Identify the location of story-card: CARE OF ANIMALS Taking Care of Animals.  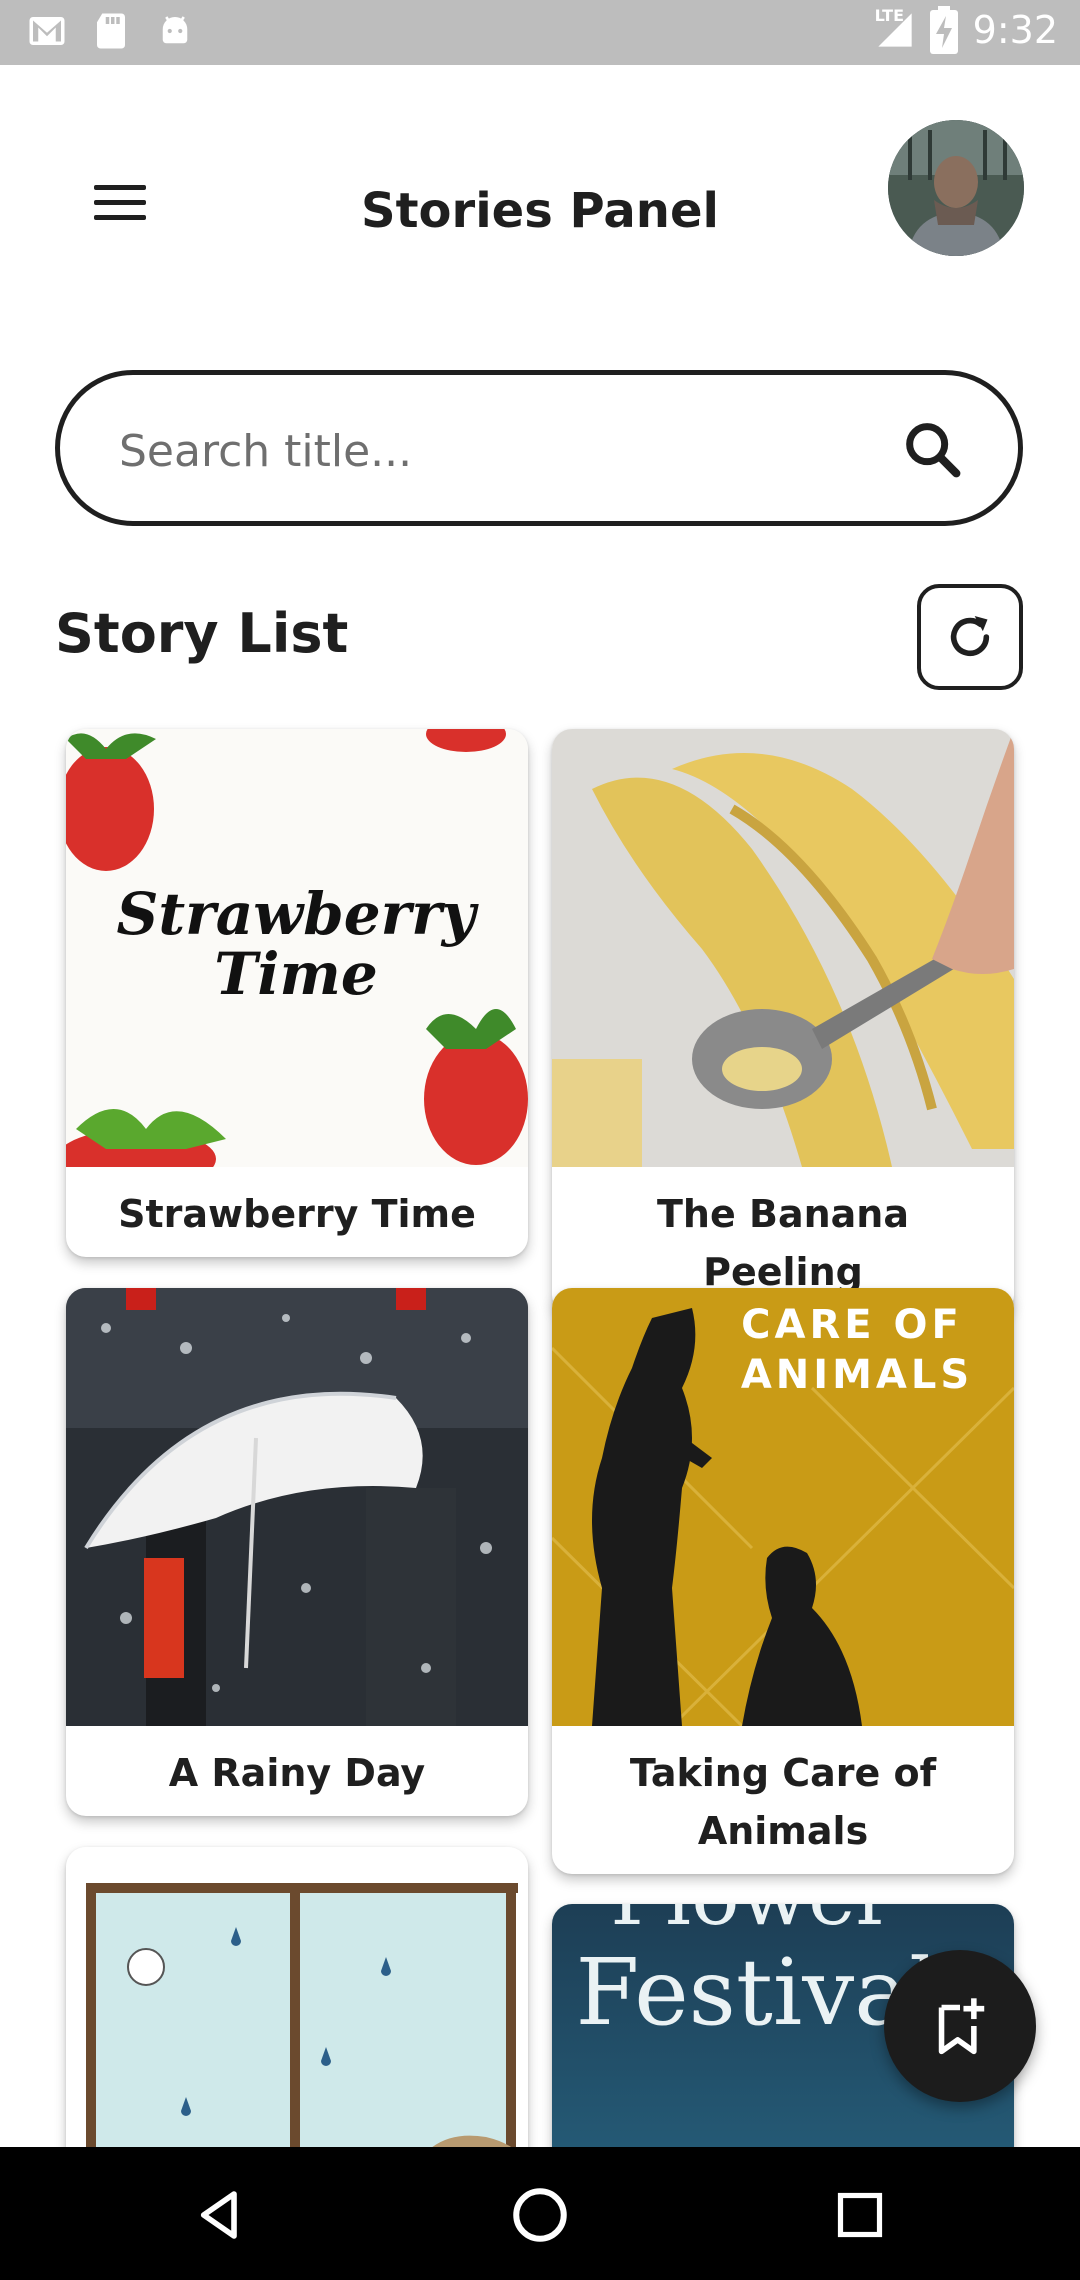
(783, 1581).